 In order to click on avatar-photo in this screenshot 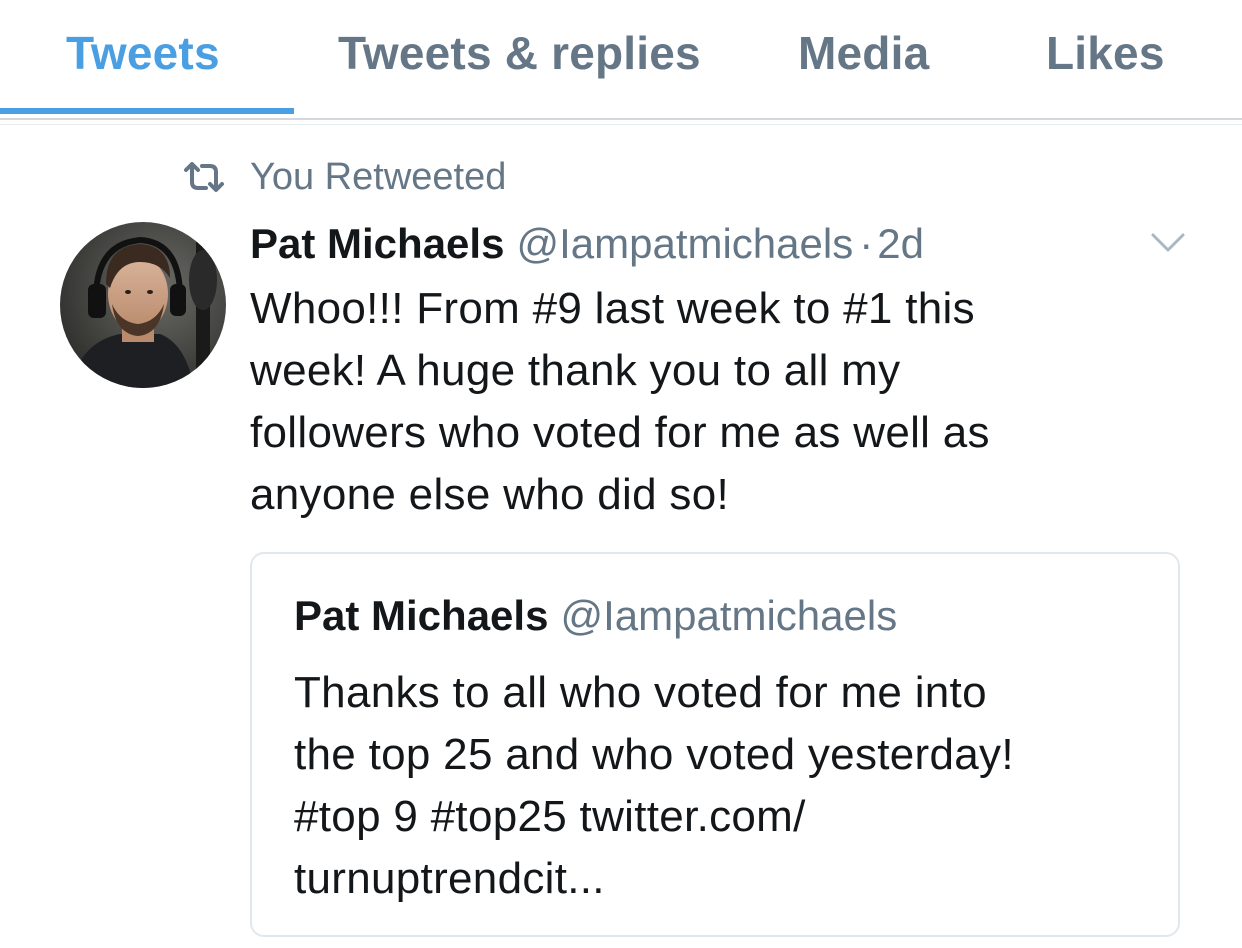, I will do `click(143, 305)`.